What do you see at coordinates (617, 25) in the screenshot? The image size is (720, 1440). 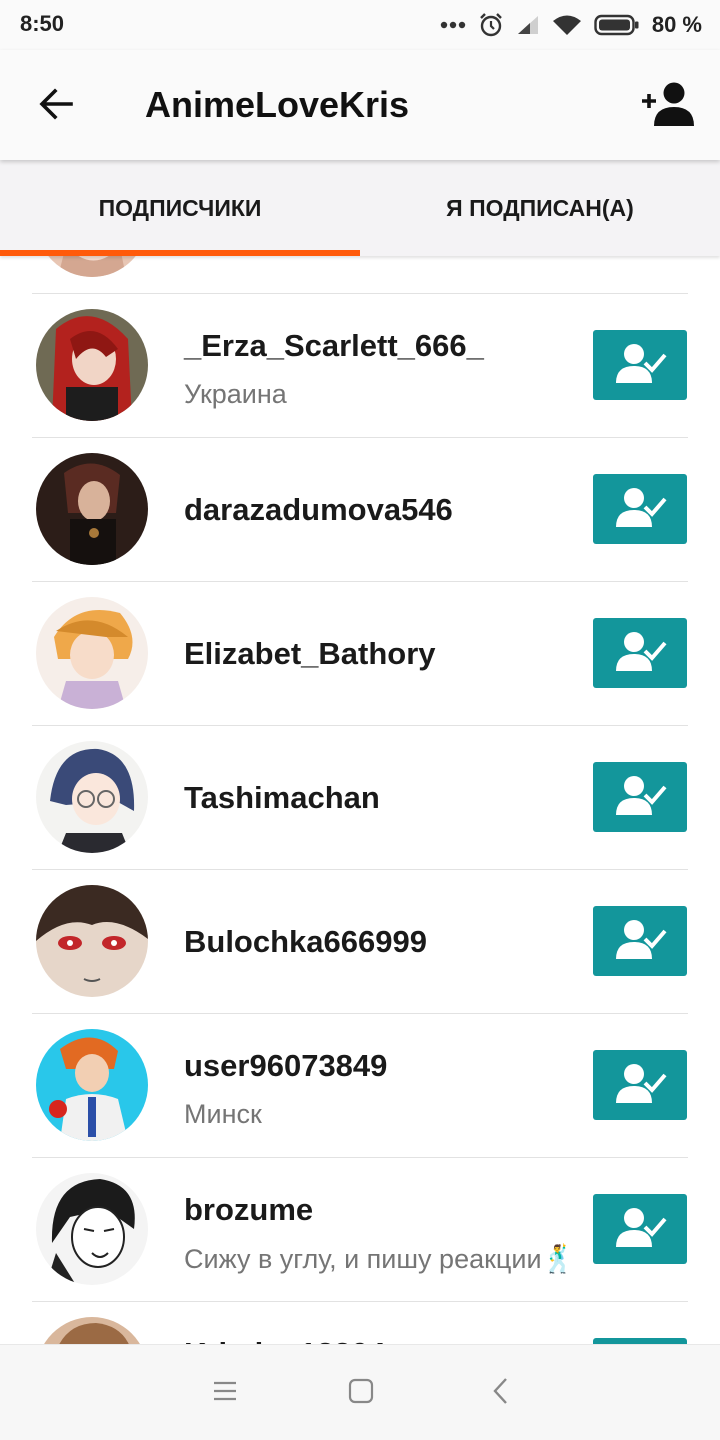 I see `battery-icon` at bounding box center [617, 25].